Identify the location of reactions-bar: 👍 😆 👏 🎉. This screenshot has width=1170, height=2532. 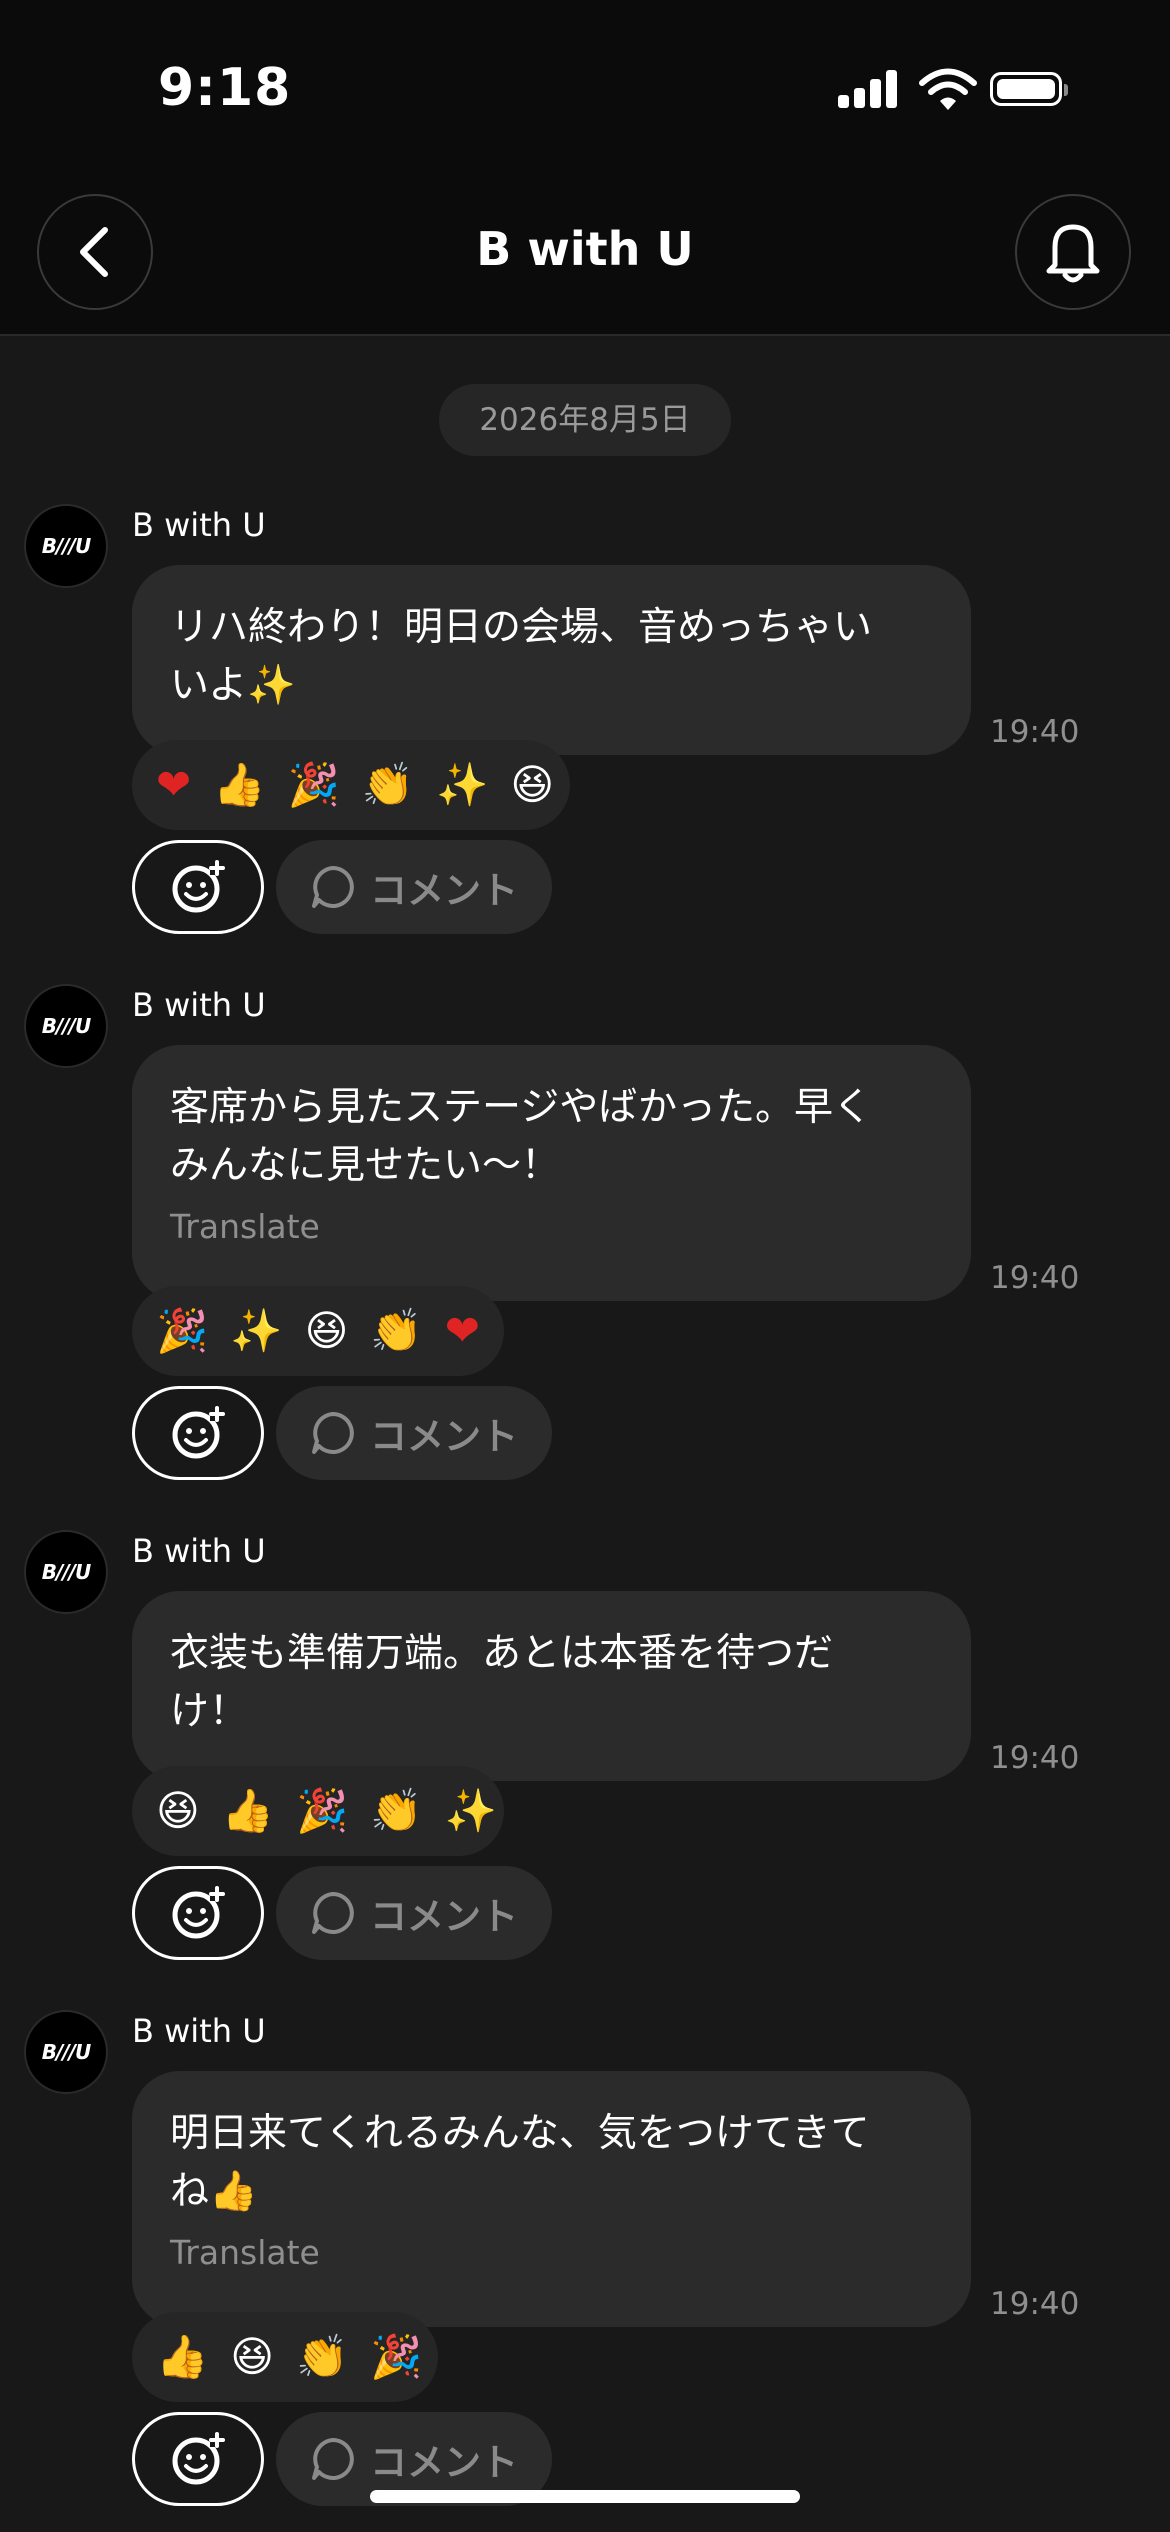
(285, 2357).